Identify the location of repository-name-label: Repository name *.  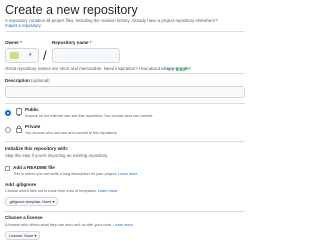
(72, 42).